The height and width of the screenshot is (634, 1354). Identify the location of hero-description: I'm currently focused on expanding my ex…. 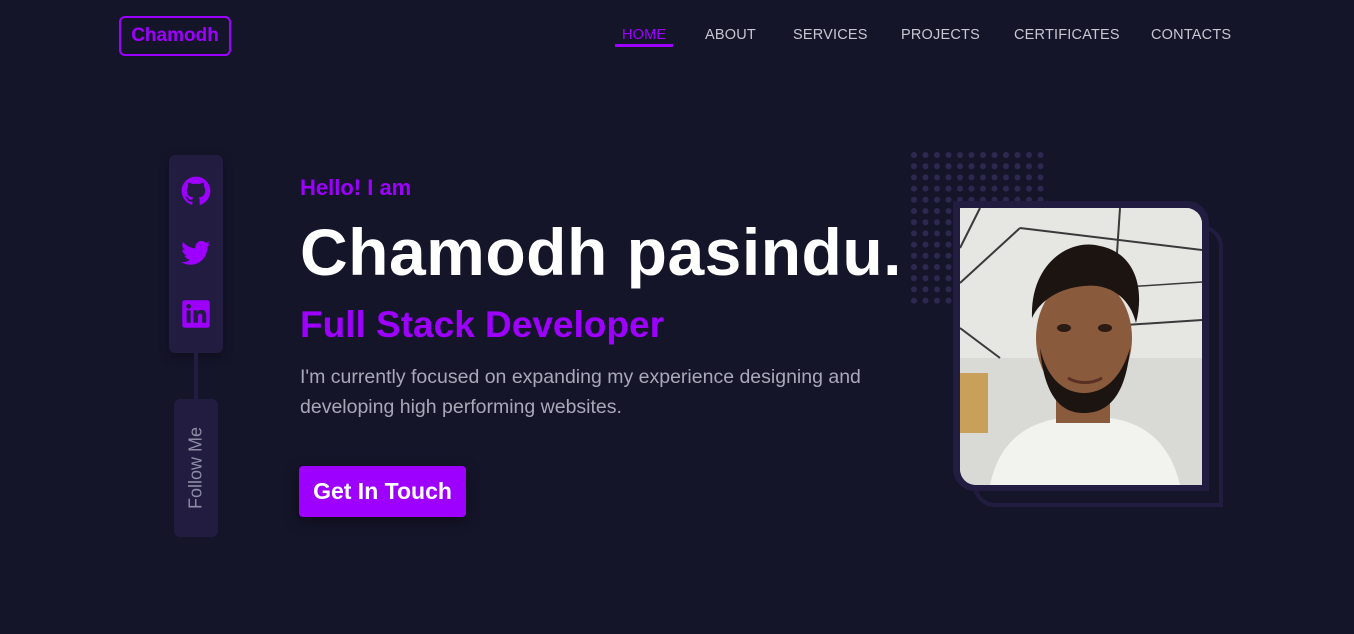
(580, 392).